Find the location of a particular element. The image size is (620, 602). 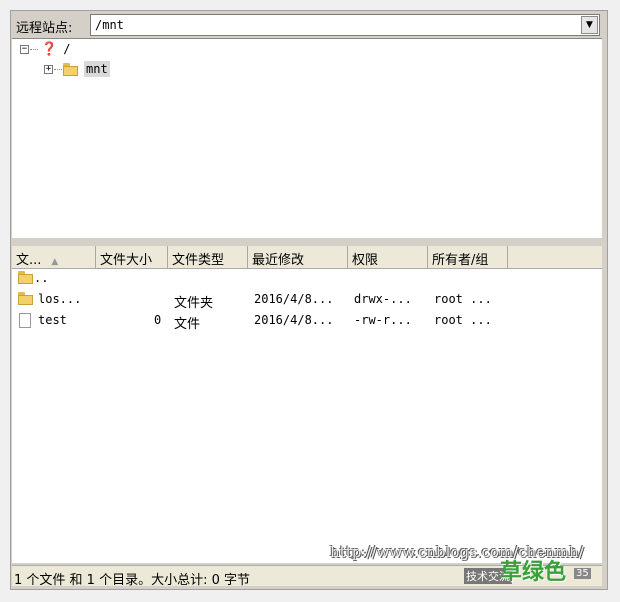

watermark-num: 35 is located at coordinates (582, 573).